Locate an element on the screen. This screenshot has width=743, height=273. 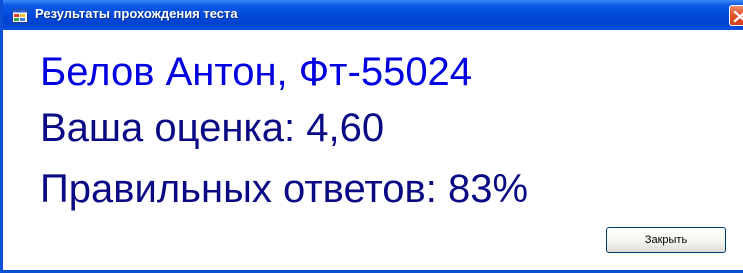
close-button: Закрыть is located at coordinates (666, 240).